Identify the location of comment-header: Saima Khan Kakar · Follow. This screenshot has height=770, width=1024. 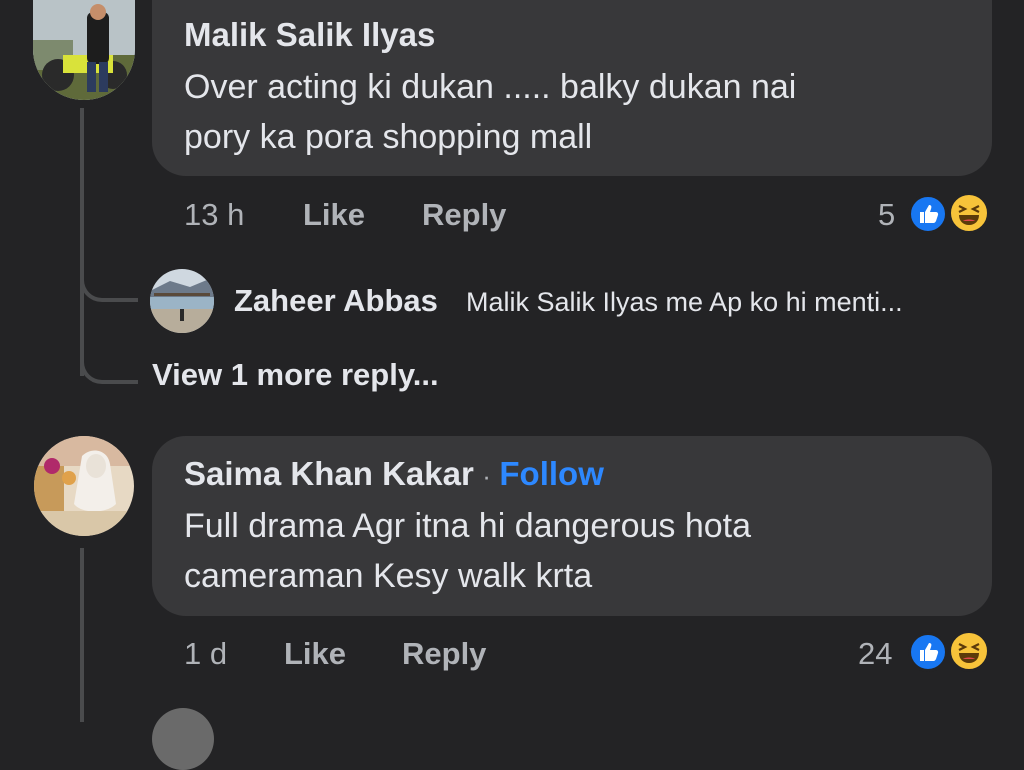
(394, 474).